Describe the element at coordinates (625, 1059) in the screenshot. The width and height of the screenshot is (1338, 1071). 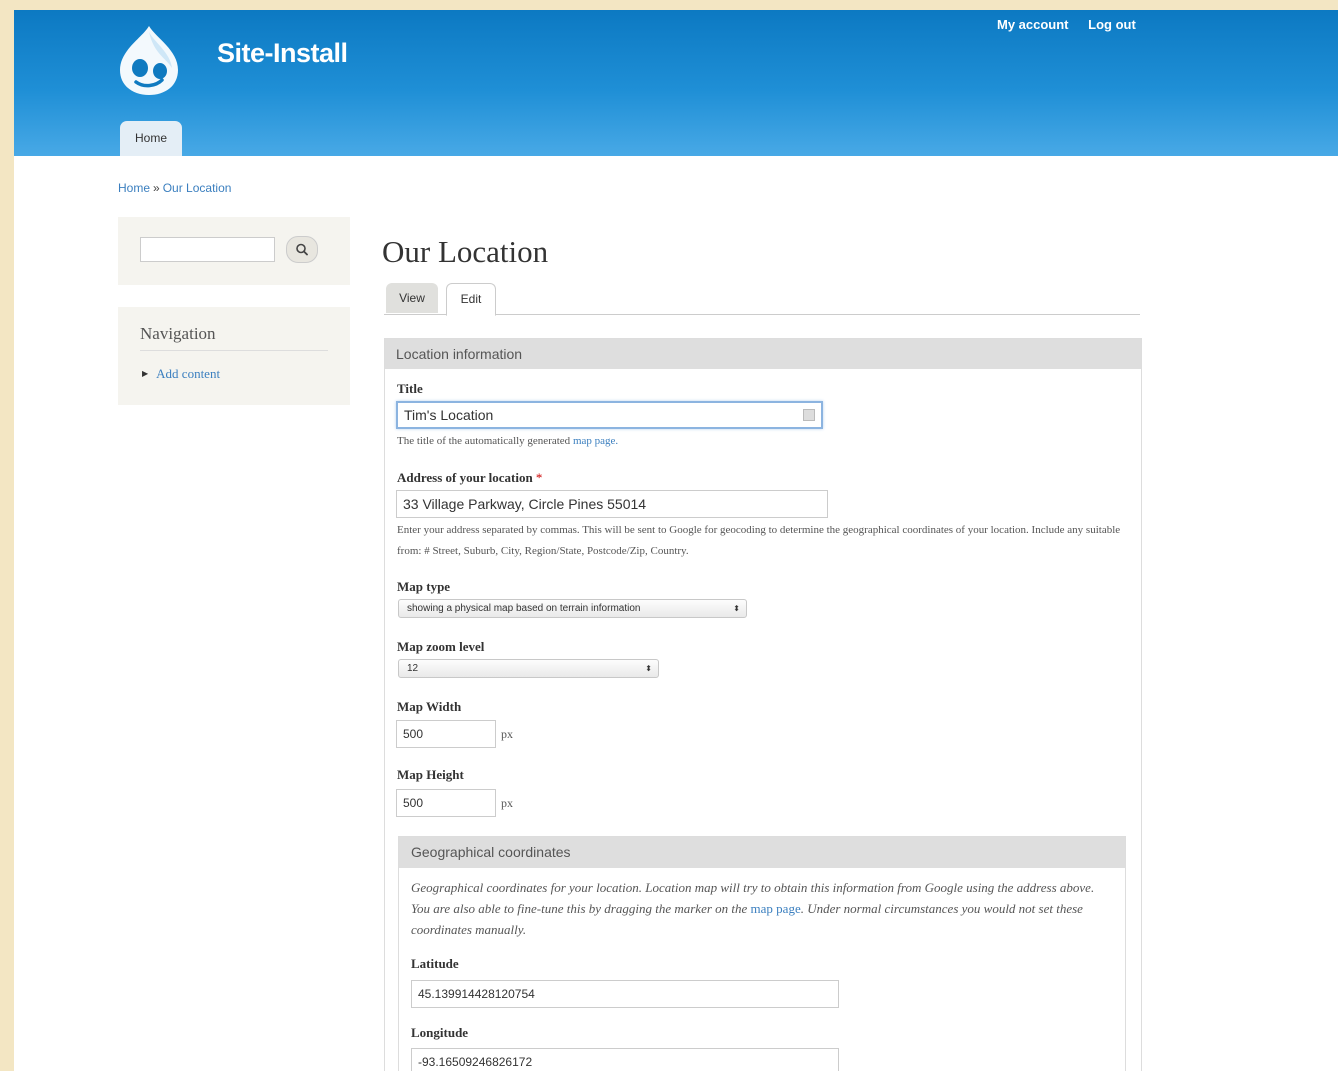
I see `longitude-field: -93.16509246826172` at that location.